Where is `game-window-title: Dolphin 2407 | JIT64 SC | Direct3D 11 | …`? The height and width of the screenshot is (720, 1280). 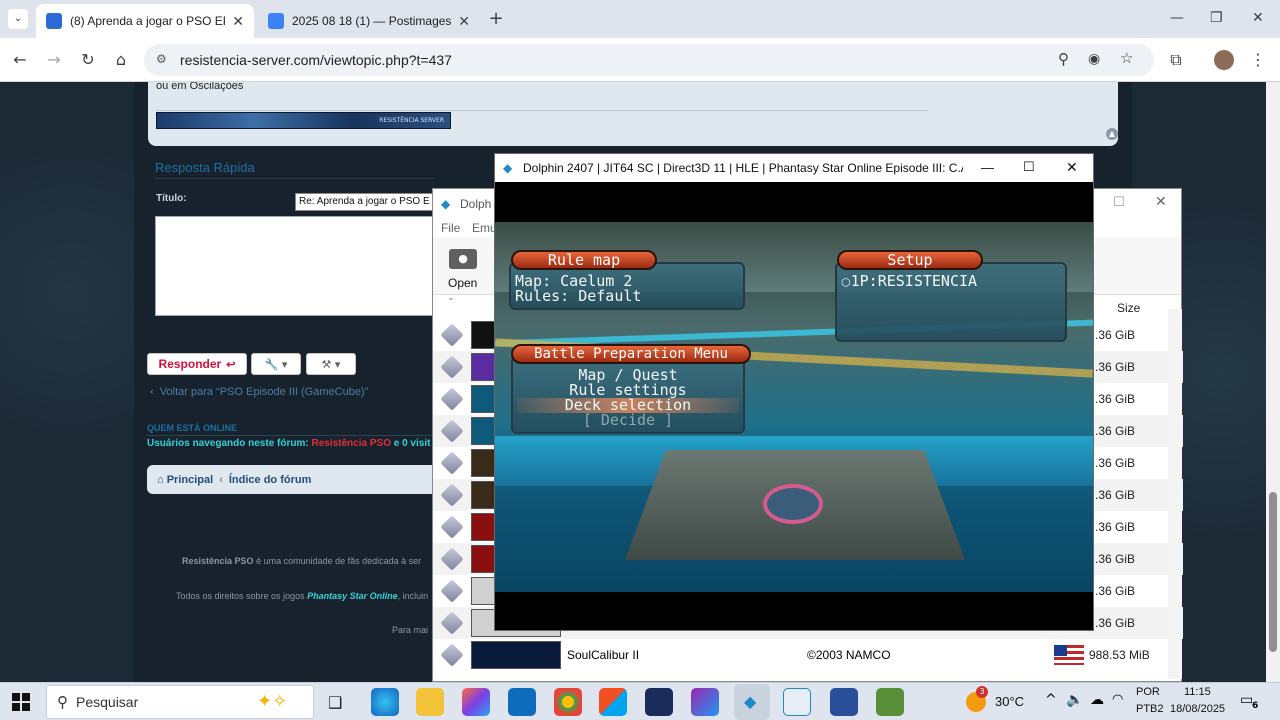 game-window-title: Dolphin 2407 | JIT64 SC | Direct3D 11 | … is located at coordinates (743, 168).